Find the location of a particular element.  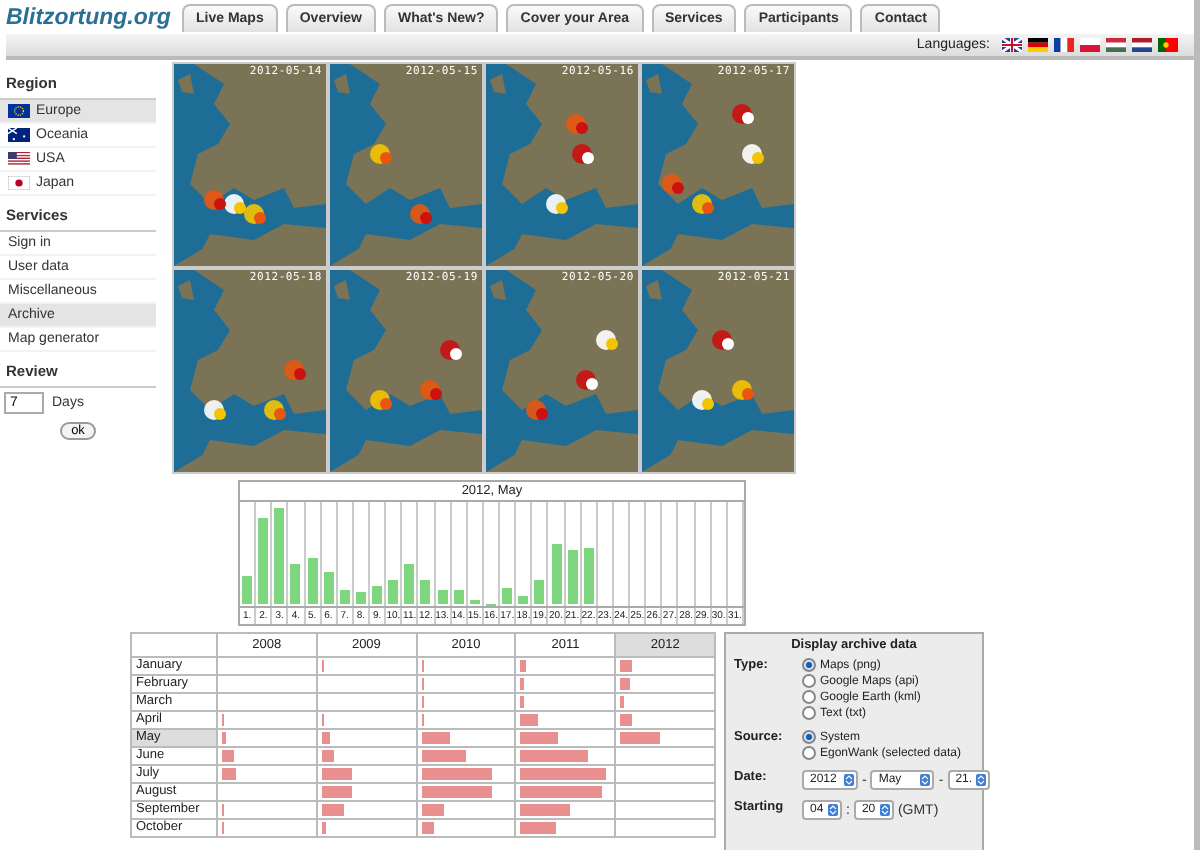

corner-cell is located at coordinates (174, 645).